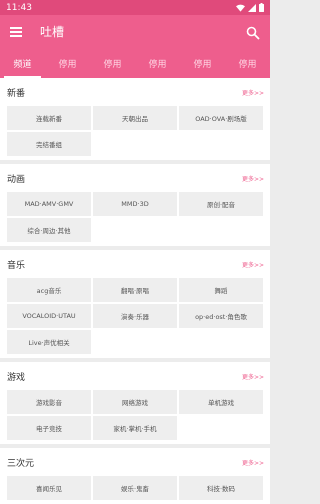 The height and width of the screenshot is (504, 320). What do you see at coordinates (221, 316) in the screenshot?
I see `category-item: op·ed·ost·角色歌` at bounding box center [221, 316].